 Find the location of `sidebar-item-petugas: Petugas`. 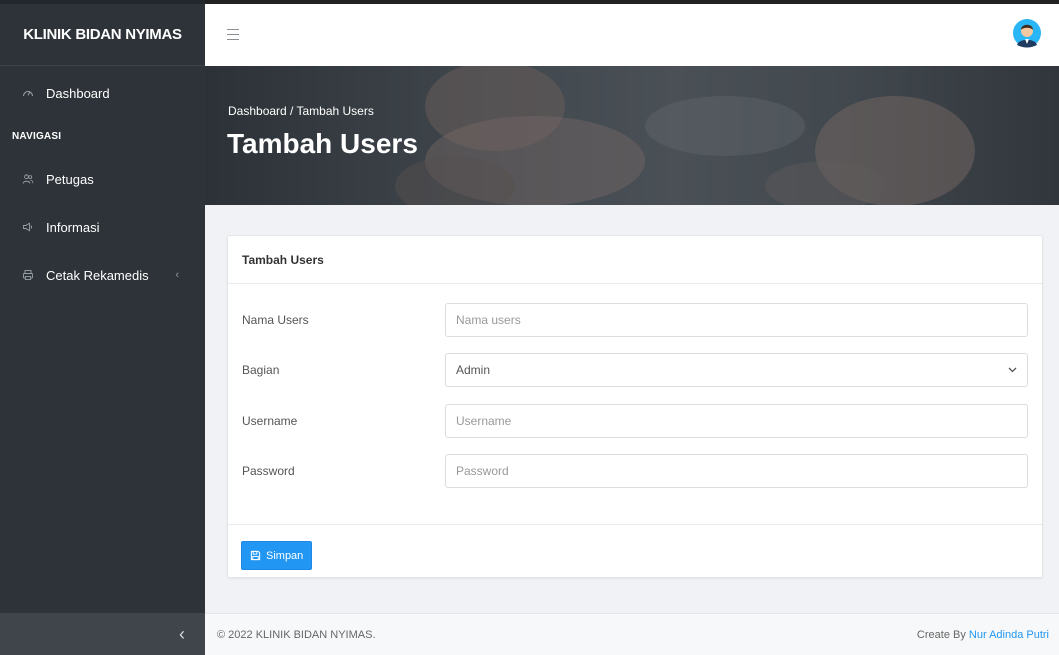

sidebar-item-petugas: Petugas is located at coordinates (102, 179).